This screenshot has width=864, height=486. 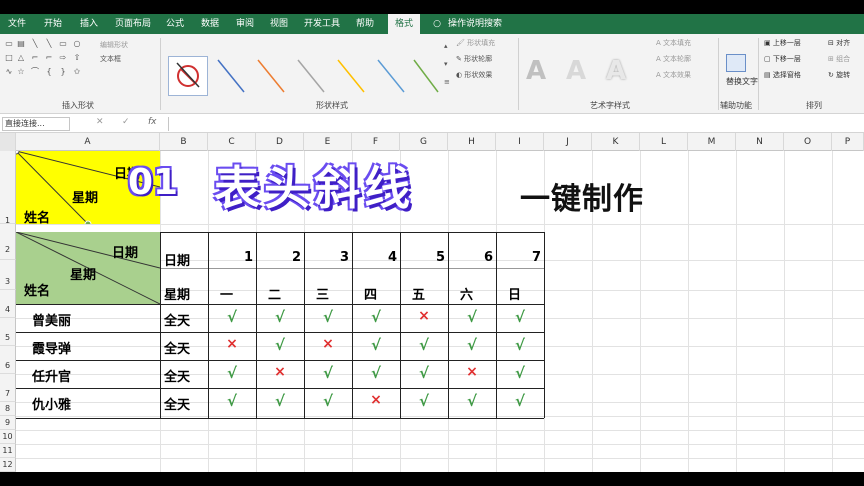 What do you see at coordinates (8, 360) in the screenshot?
I see `row-header: 6` at bounding box center [8, 360].